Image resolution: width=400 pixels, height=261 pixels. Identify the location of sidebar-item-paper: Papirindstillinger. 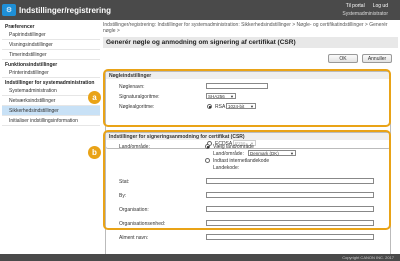
(51, 35).